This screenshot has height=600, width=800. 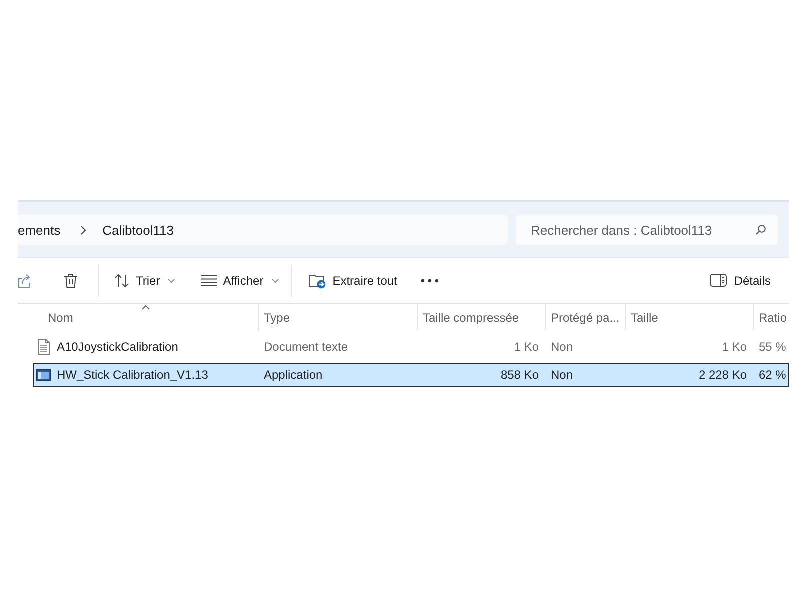 I want to click on file-name: A10JoystickCalibration, so click(x=117, y=347).